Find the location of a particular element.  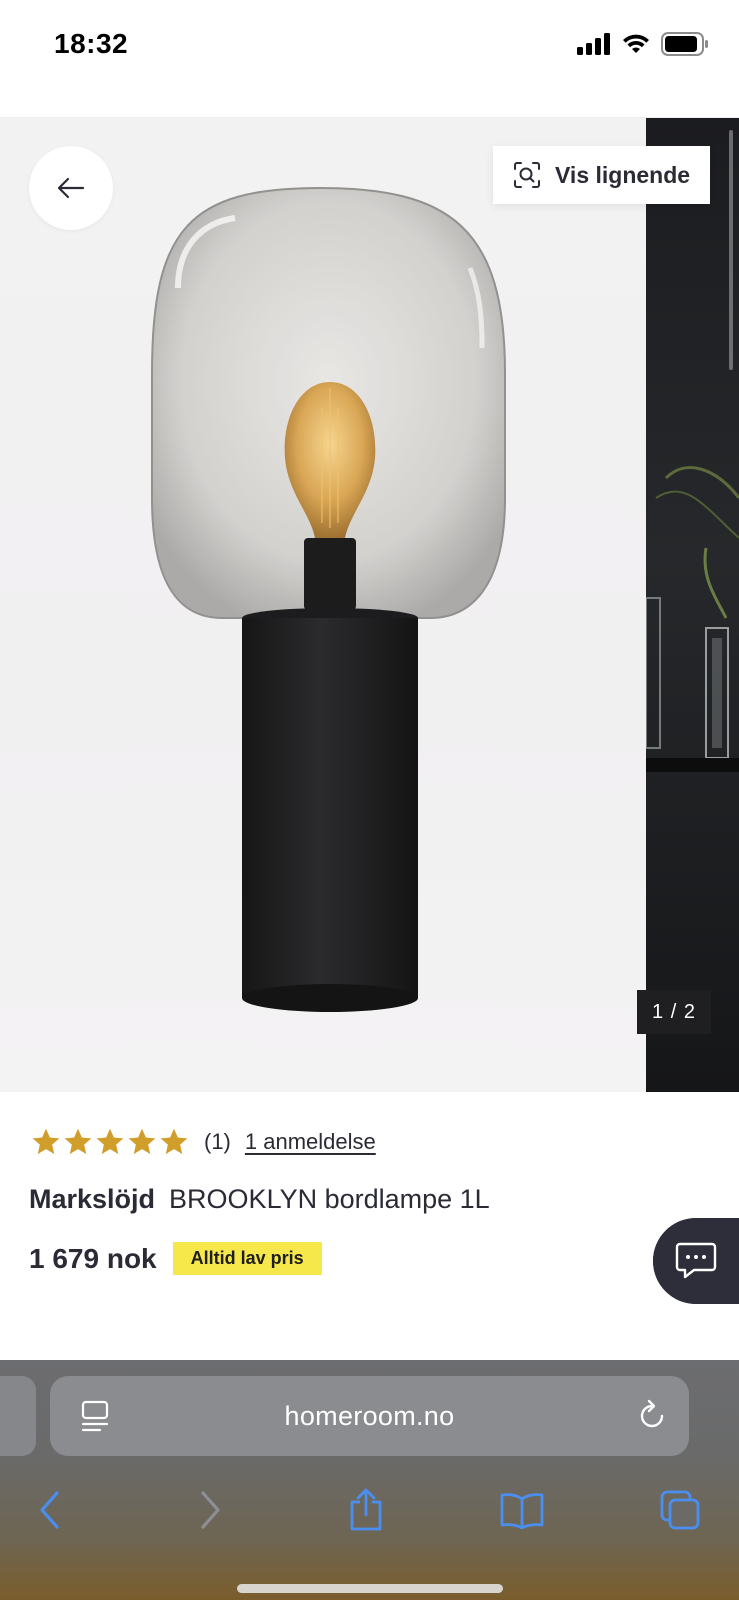

tabs-button is located at coordinates (680, 1510).